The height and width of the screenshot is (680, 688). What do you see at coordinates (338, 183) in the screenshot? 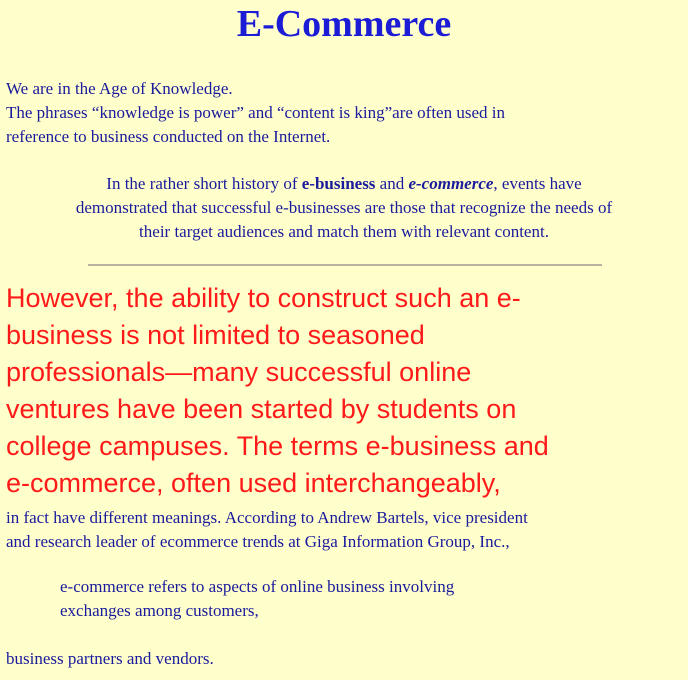
I see `term-ebusiness: e-business` at bounding box center [338, 183].